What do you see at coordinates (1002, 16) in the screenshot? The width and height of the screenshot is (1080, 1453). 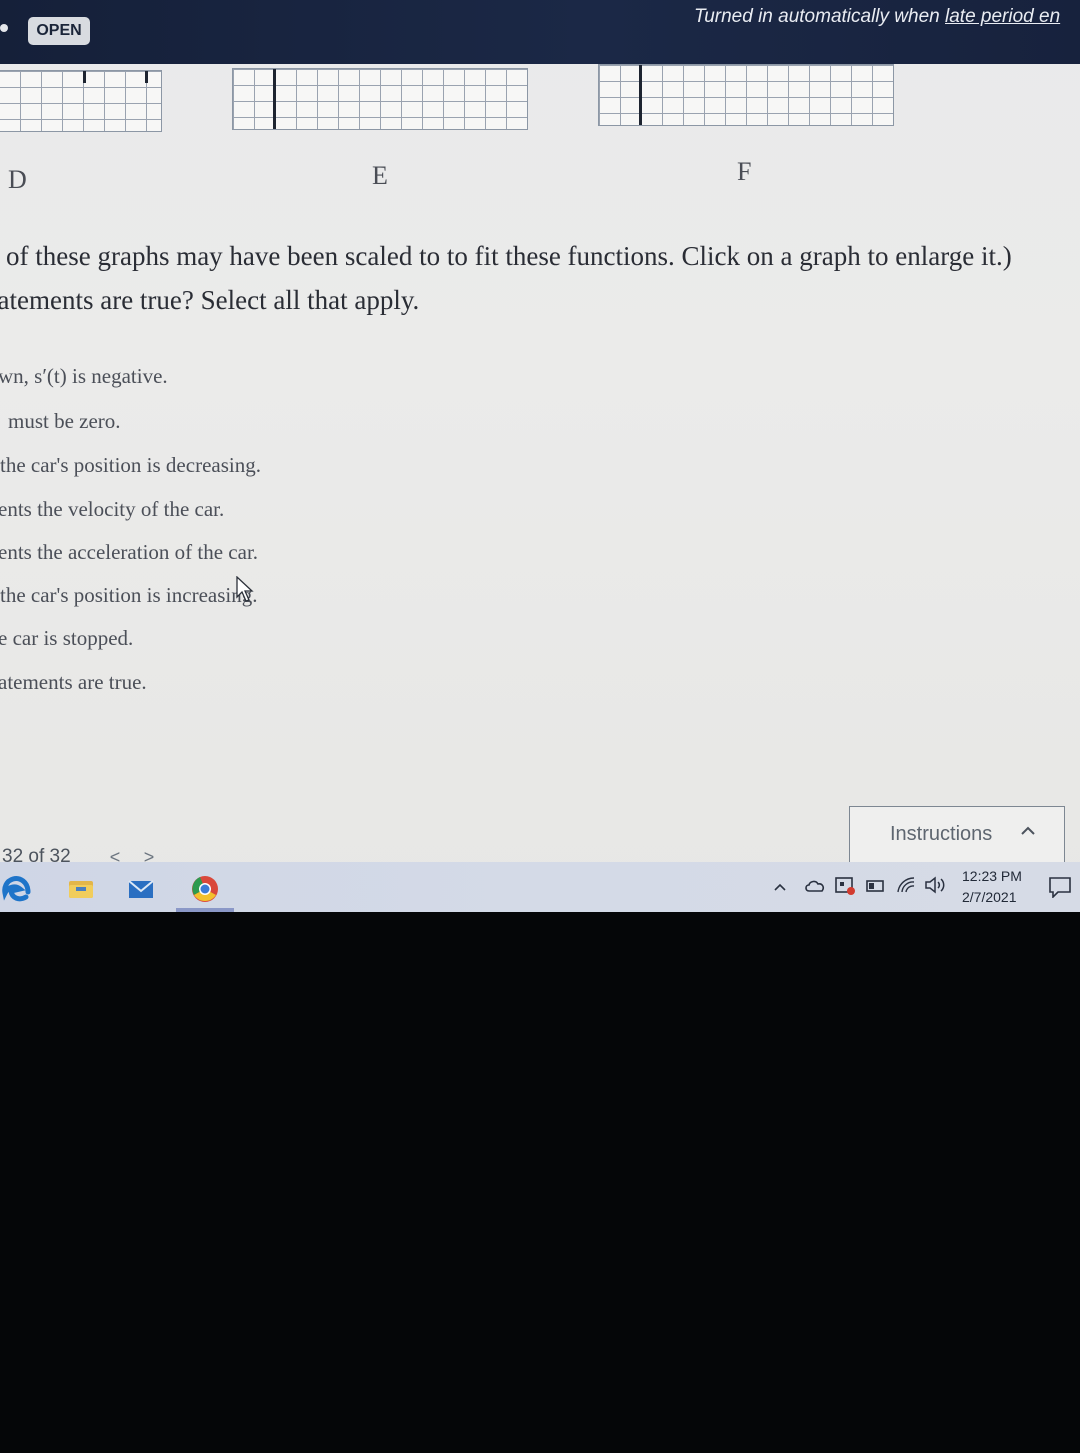 I see `late-period-link: late period en` at bounding box center [1002, 16].